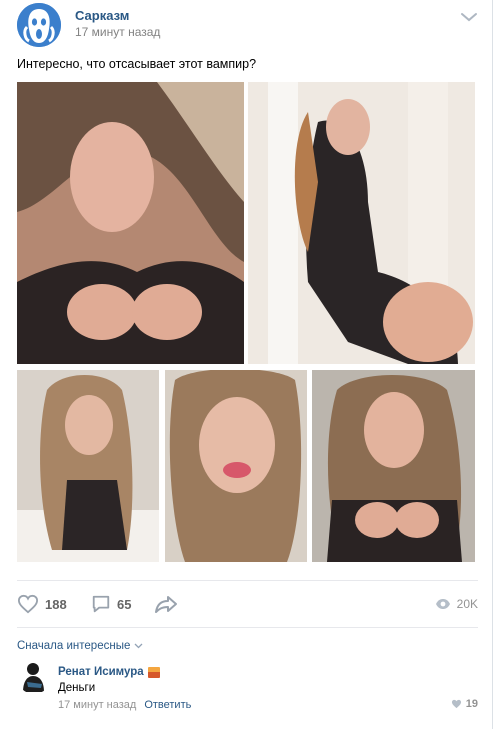 This screenshot has width=498, height=729. What do you see at coordinates (247, 580) in the screenshot?
I see `actions-divider` at bounding box center [247, 580].